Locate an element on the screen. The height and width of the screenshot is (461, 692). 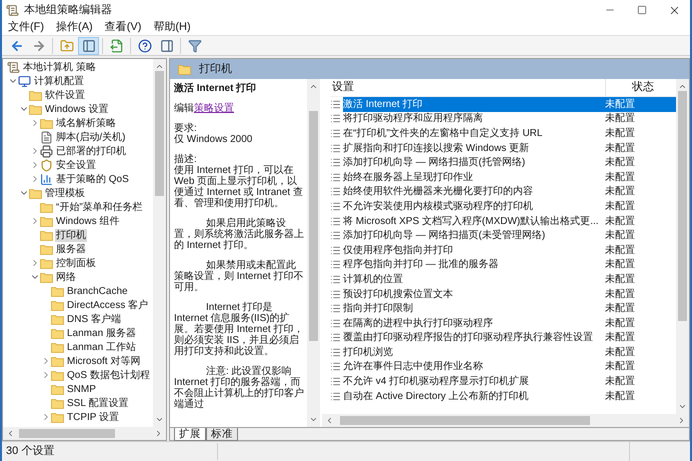
column-header: 设置 is located at coordinates (467, 87).